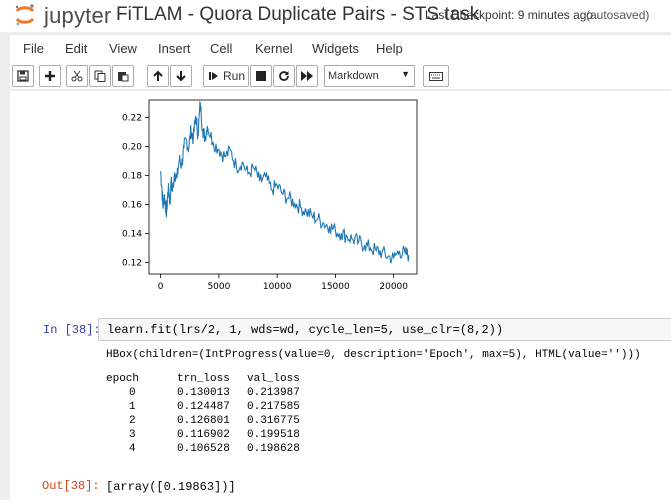  What do you see at coordinates (161, 287) in the screenshot?
I see `x-tick-label: 0` at bounding box center [161, 287].